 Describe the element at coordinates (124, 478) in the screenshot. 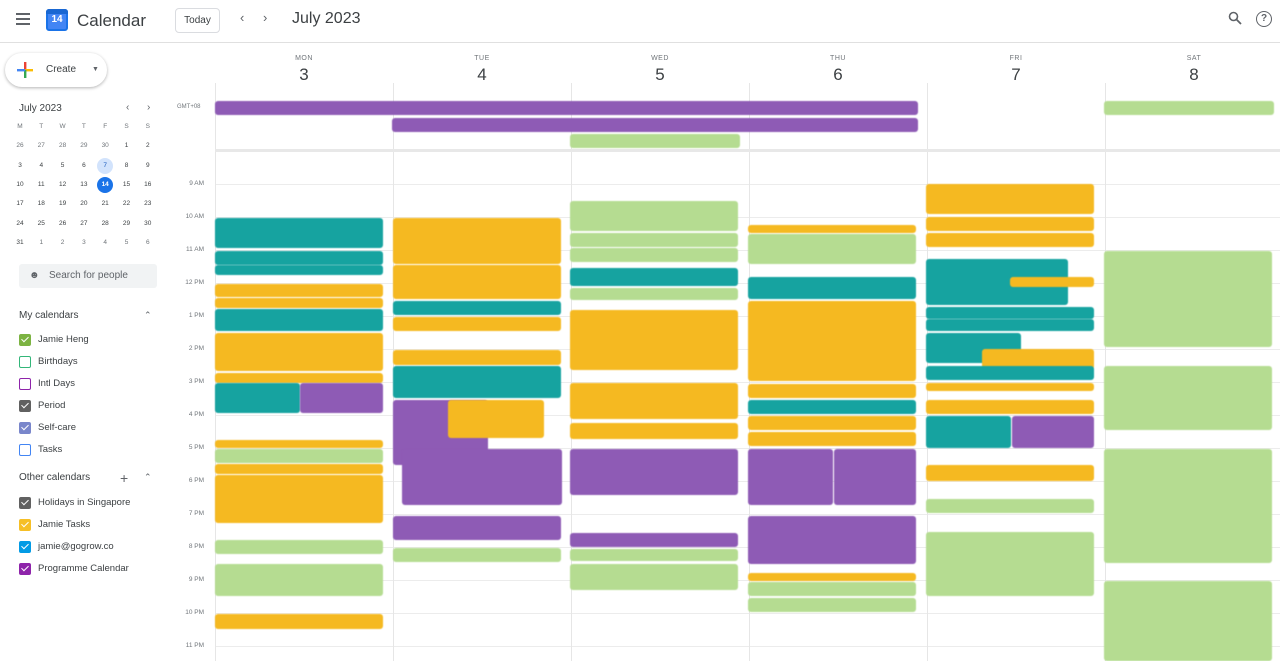

I see `add-calendar-icon: +` at that location.